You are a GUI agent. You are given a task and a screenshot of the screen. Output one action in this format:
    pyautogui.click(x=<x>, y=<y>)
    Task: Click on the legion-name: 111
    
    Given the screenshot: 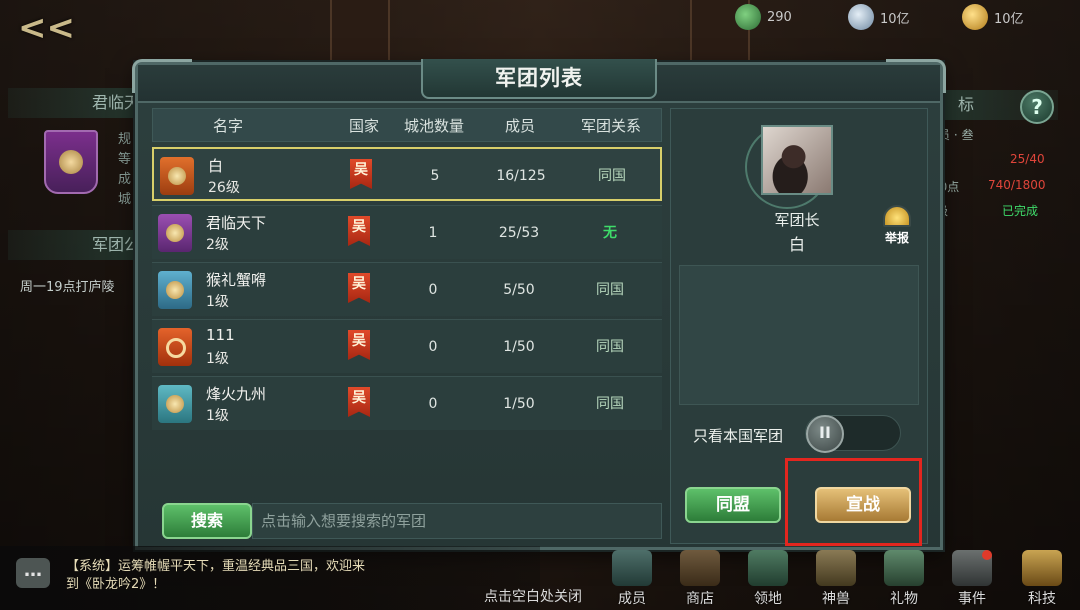 What is the action you would take?
    pyautogui.click(x=220, y=335)
    